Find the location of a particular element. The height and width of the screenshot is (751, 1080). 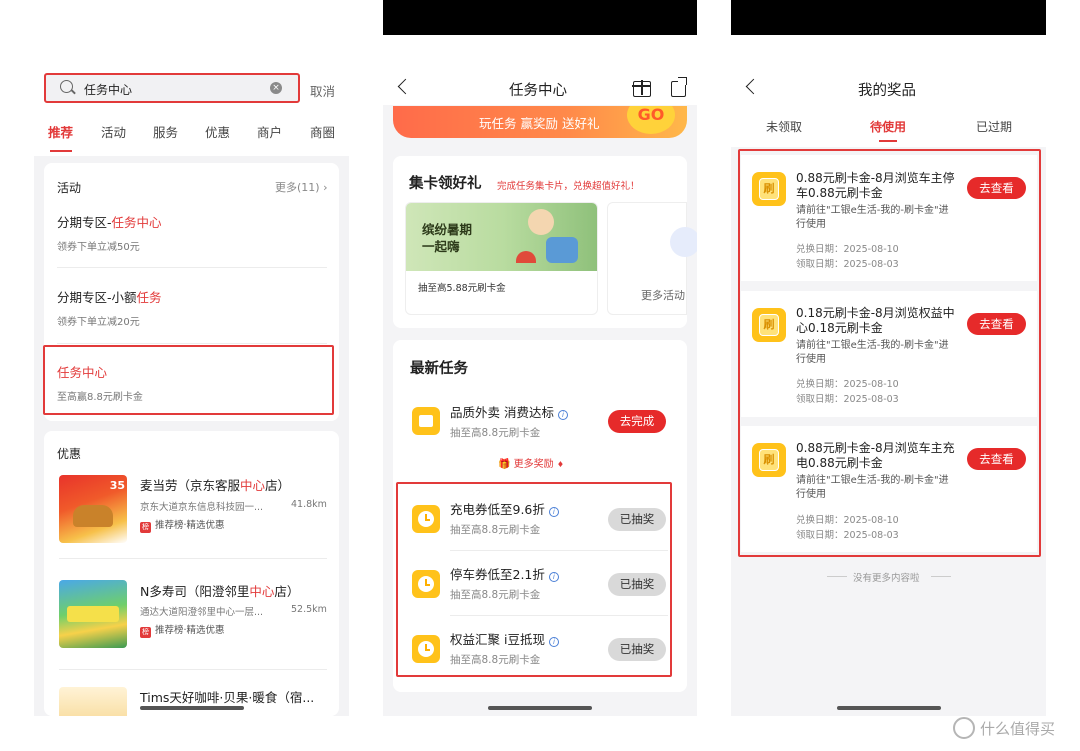

tab-merchant: 商户 is located at coordinates (269, 131).